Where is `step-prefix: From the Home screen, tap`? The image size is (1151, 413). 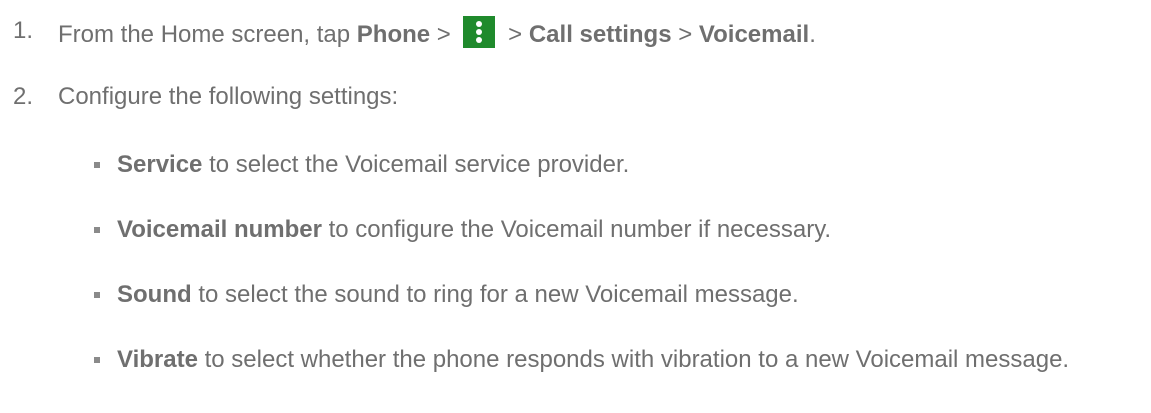 step-prefix: From the Home screen, tap is located at coordinates (207, 34).